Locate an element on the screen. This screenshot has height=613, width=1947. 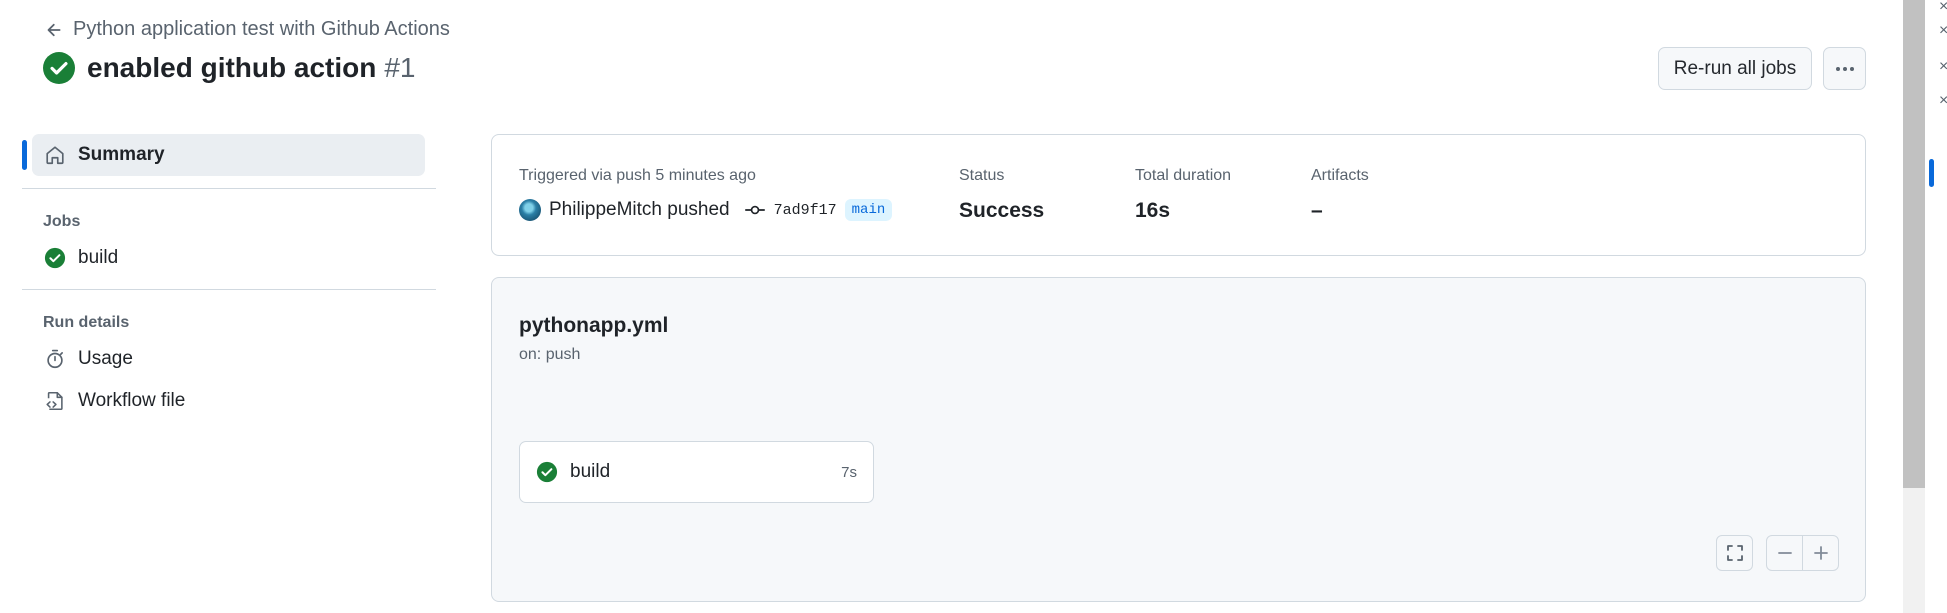
sidebar-item-job-build: build is located at coordinates (229, 258).